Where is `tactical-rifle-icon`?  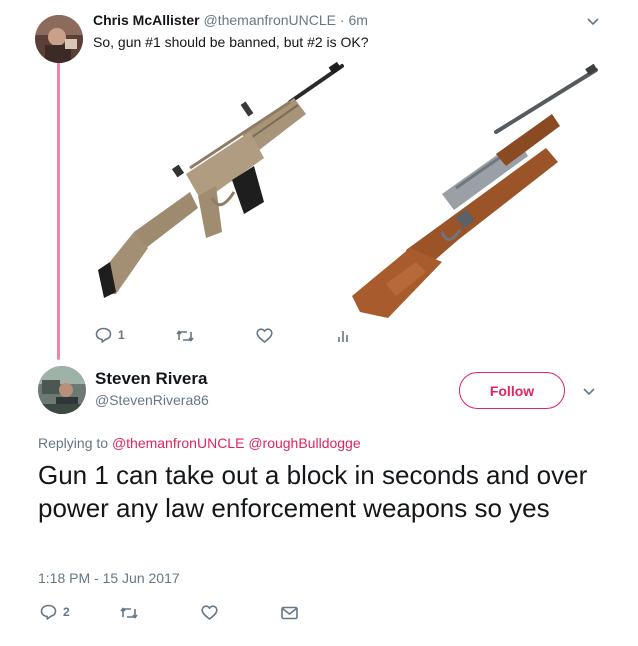 tactical-rifle-icon is located at coordinates (221, 179).